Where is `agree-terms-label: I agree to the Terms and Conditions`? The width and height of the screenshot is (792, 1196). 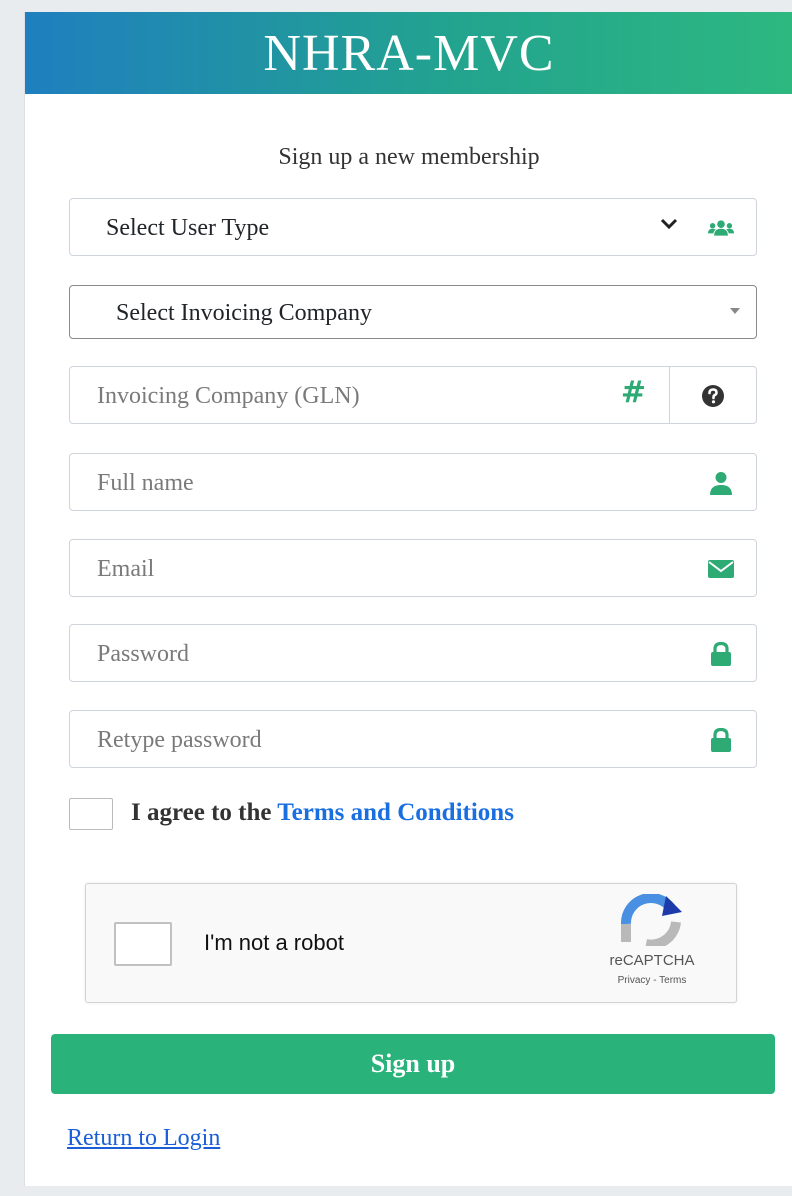 agree-terms-label: I agree to the Terms and Conditions is located at coordinates (322, 813).